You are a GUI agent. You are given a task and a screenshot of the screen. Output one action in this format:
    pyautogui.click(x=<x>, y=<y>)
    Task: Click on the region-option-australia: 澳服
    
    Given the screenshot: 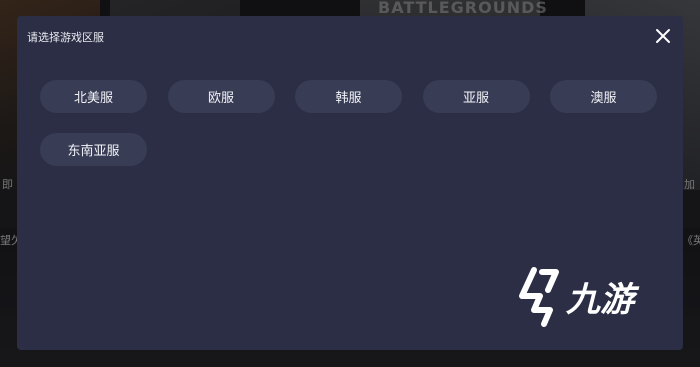 What is the action you would take?
    pyautogui.click(x=603, y=96)
    